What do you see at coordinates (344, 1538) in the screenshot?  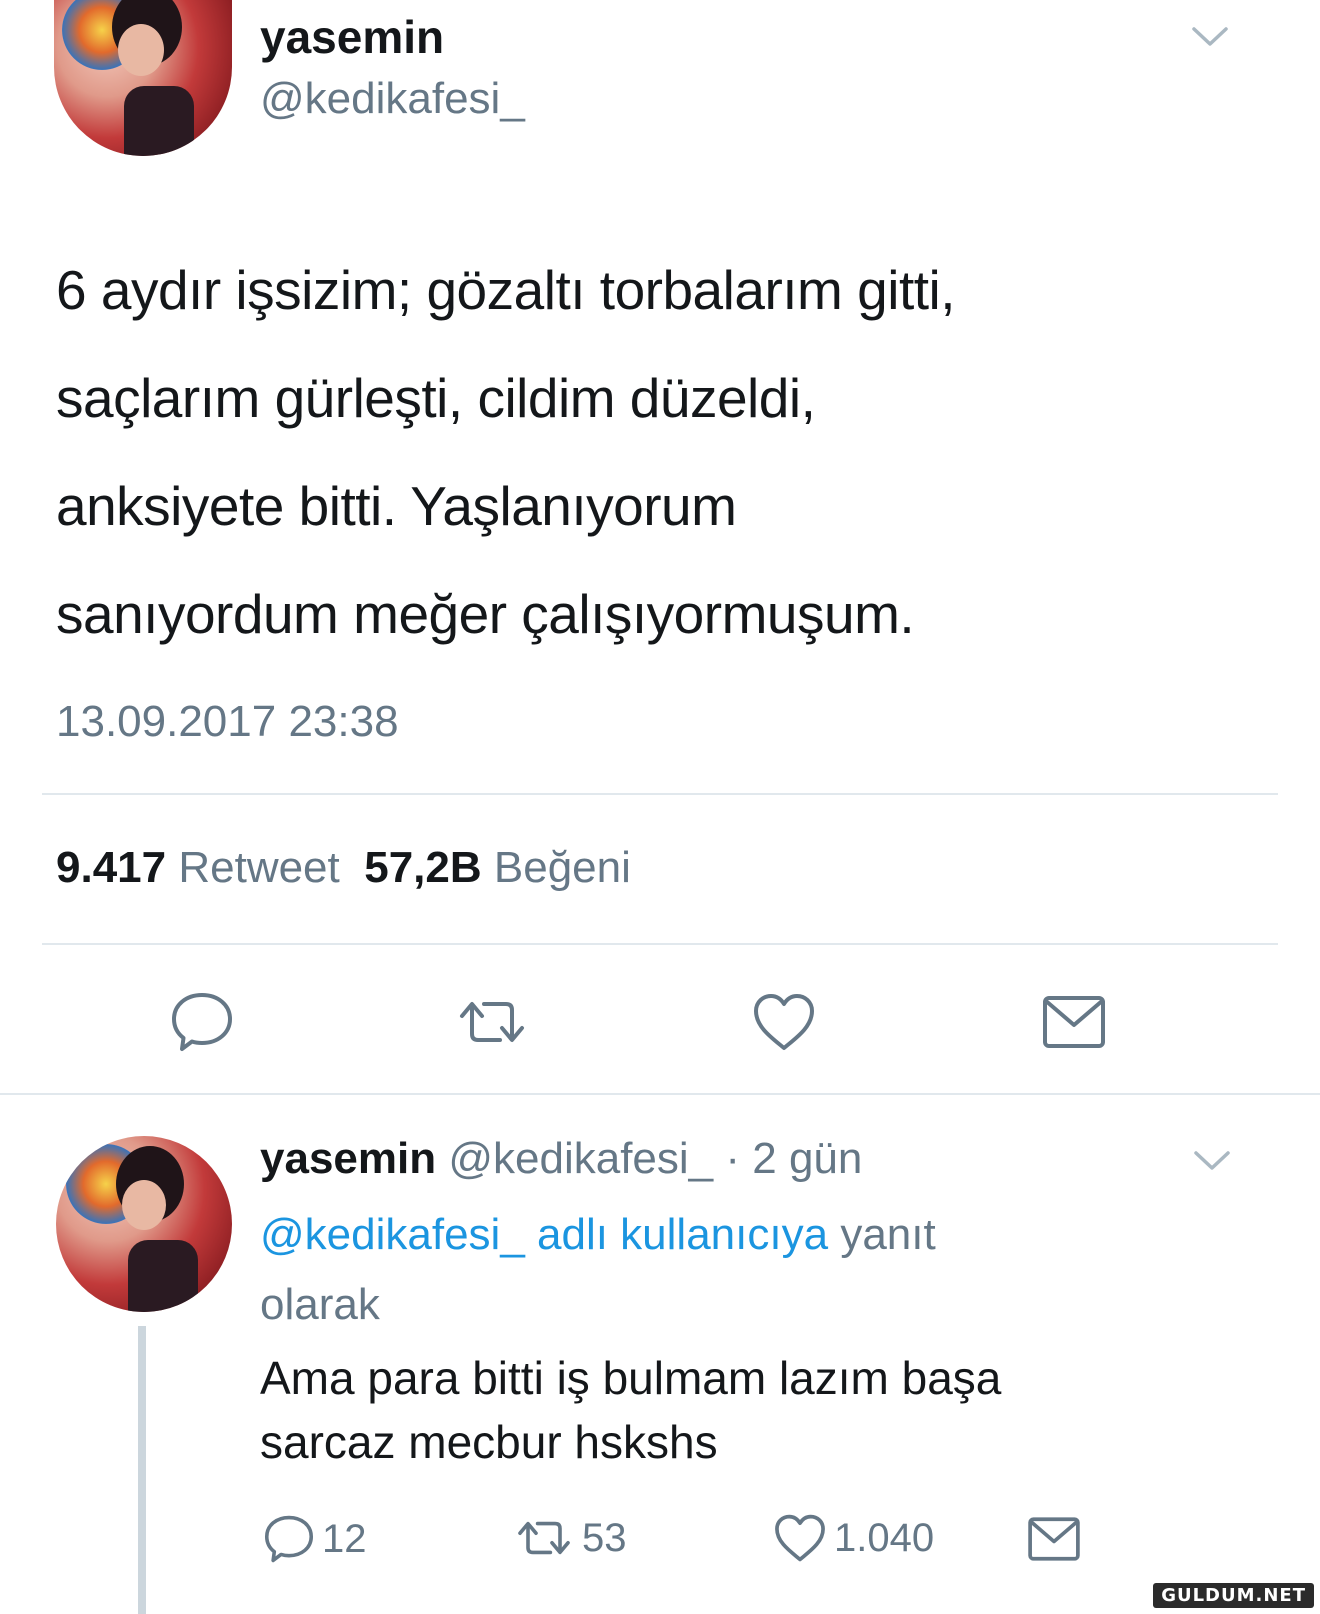 I see `reply-reply-count: 12` at bounding box center [344, 1538].